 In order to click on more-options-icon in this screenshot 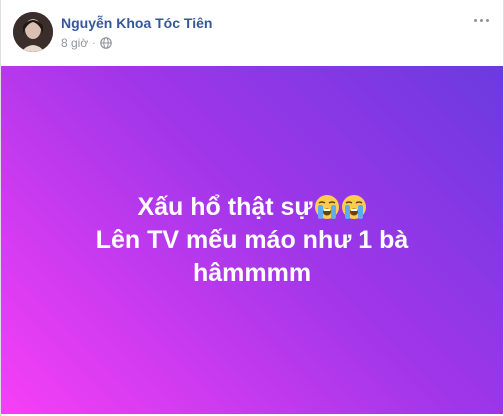, I will do `click(481, 20)`.